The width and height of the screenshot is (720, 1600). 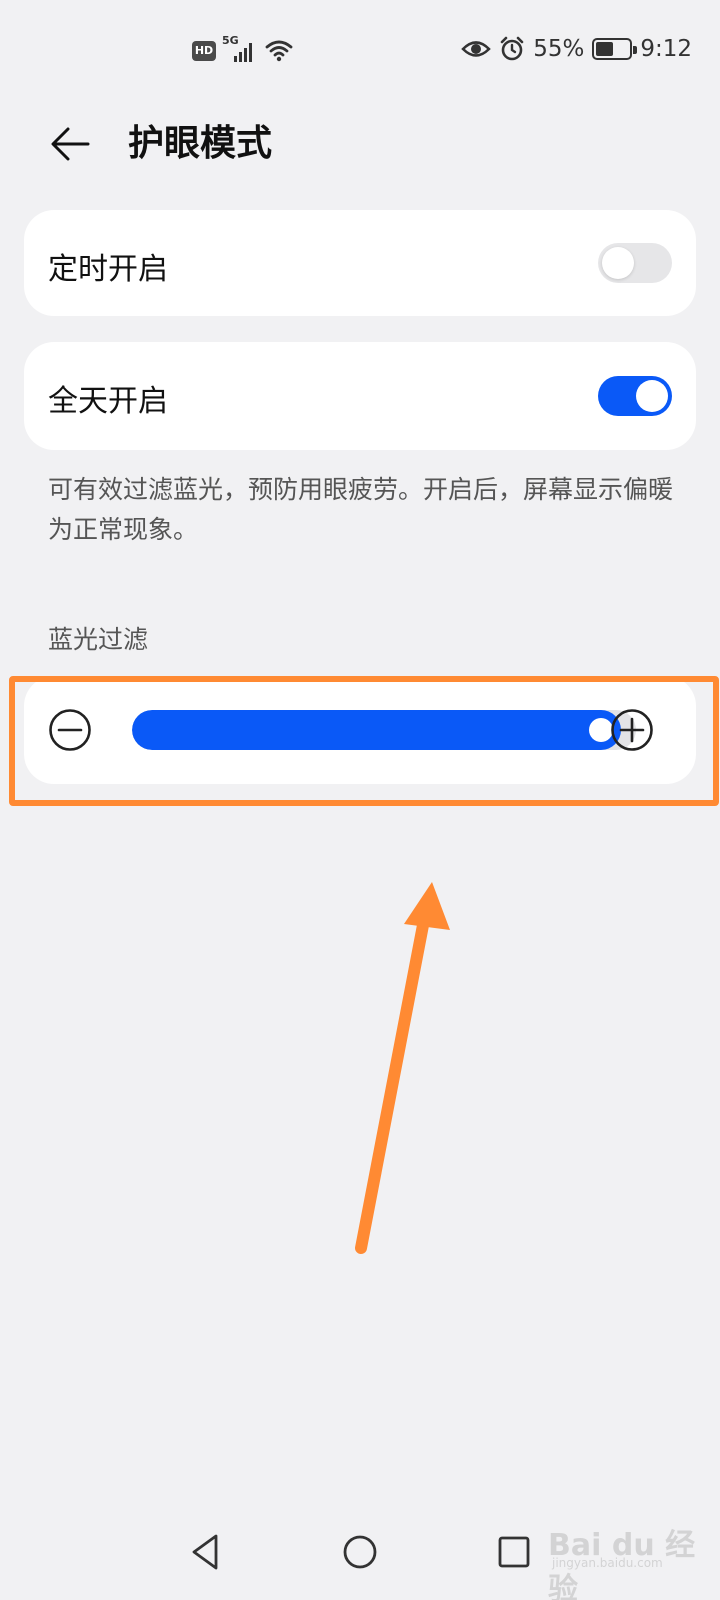 I want to click on plus-circle-icon, so click(x=632, y=730).